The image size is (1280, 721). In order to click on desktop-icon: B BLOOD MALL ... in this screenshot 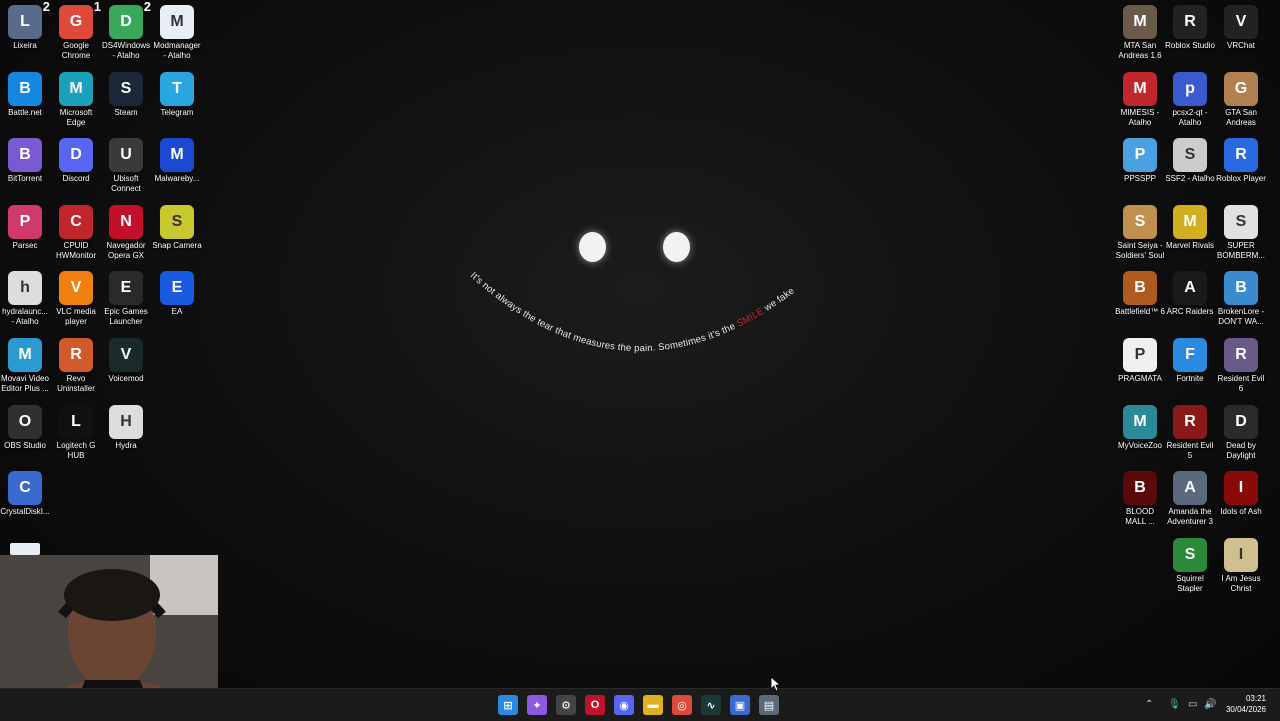, I will do `click(1140, 496)`.